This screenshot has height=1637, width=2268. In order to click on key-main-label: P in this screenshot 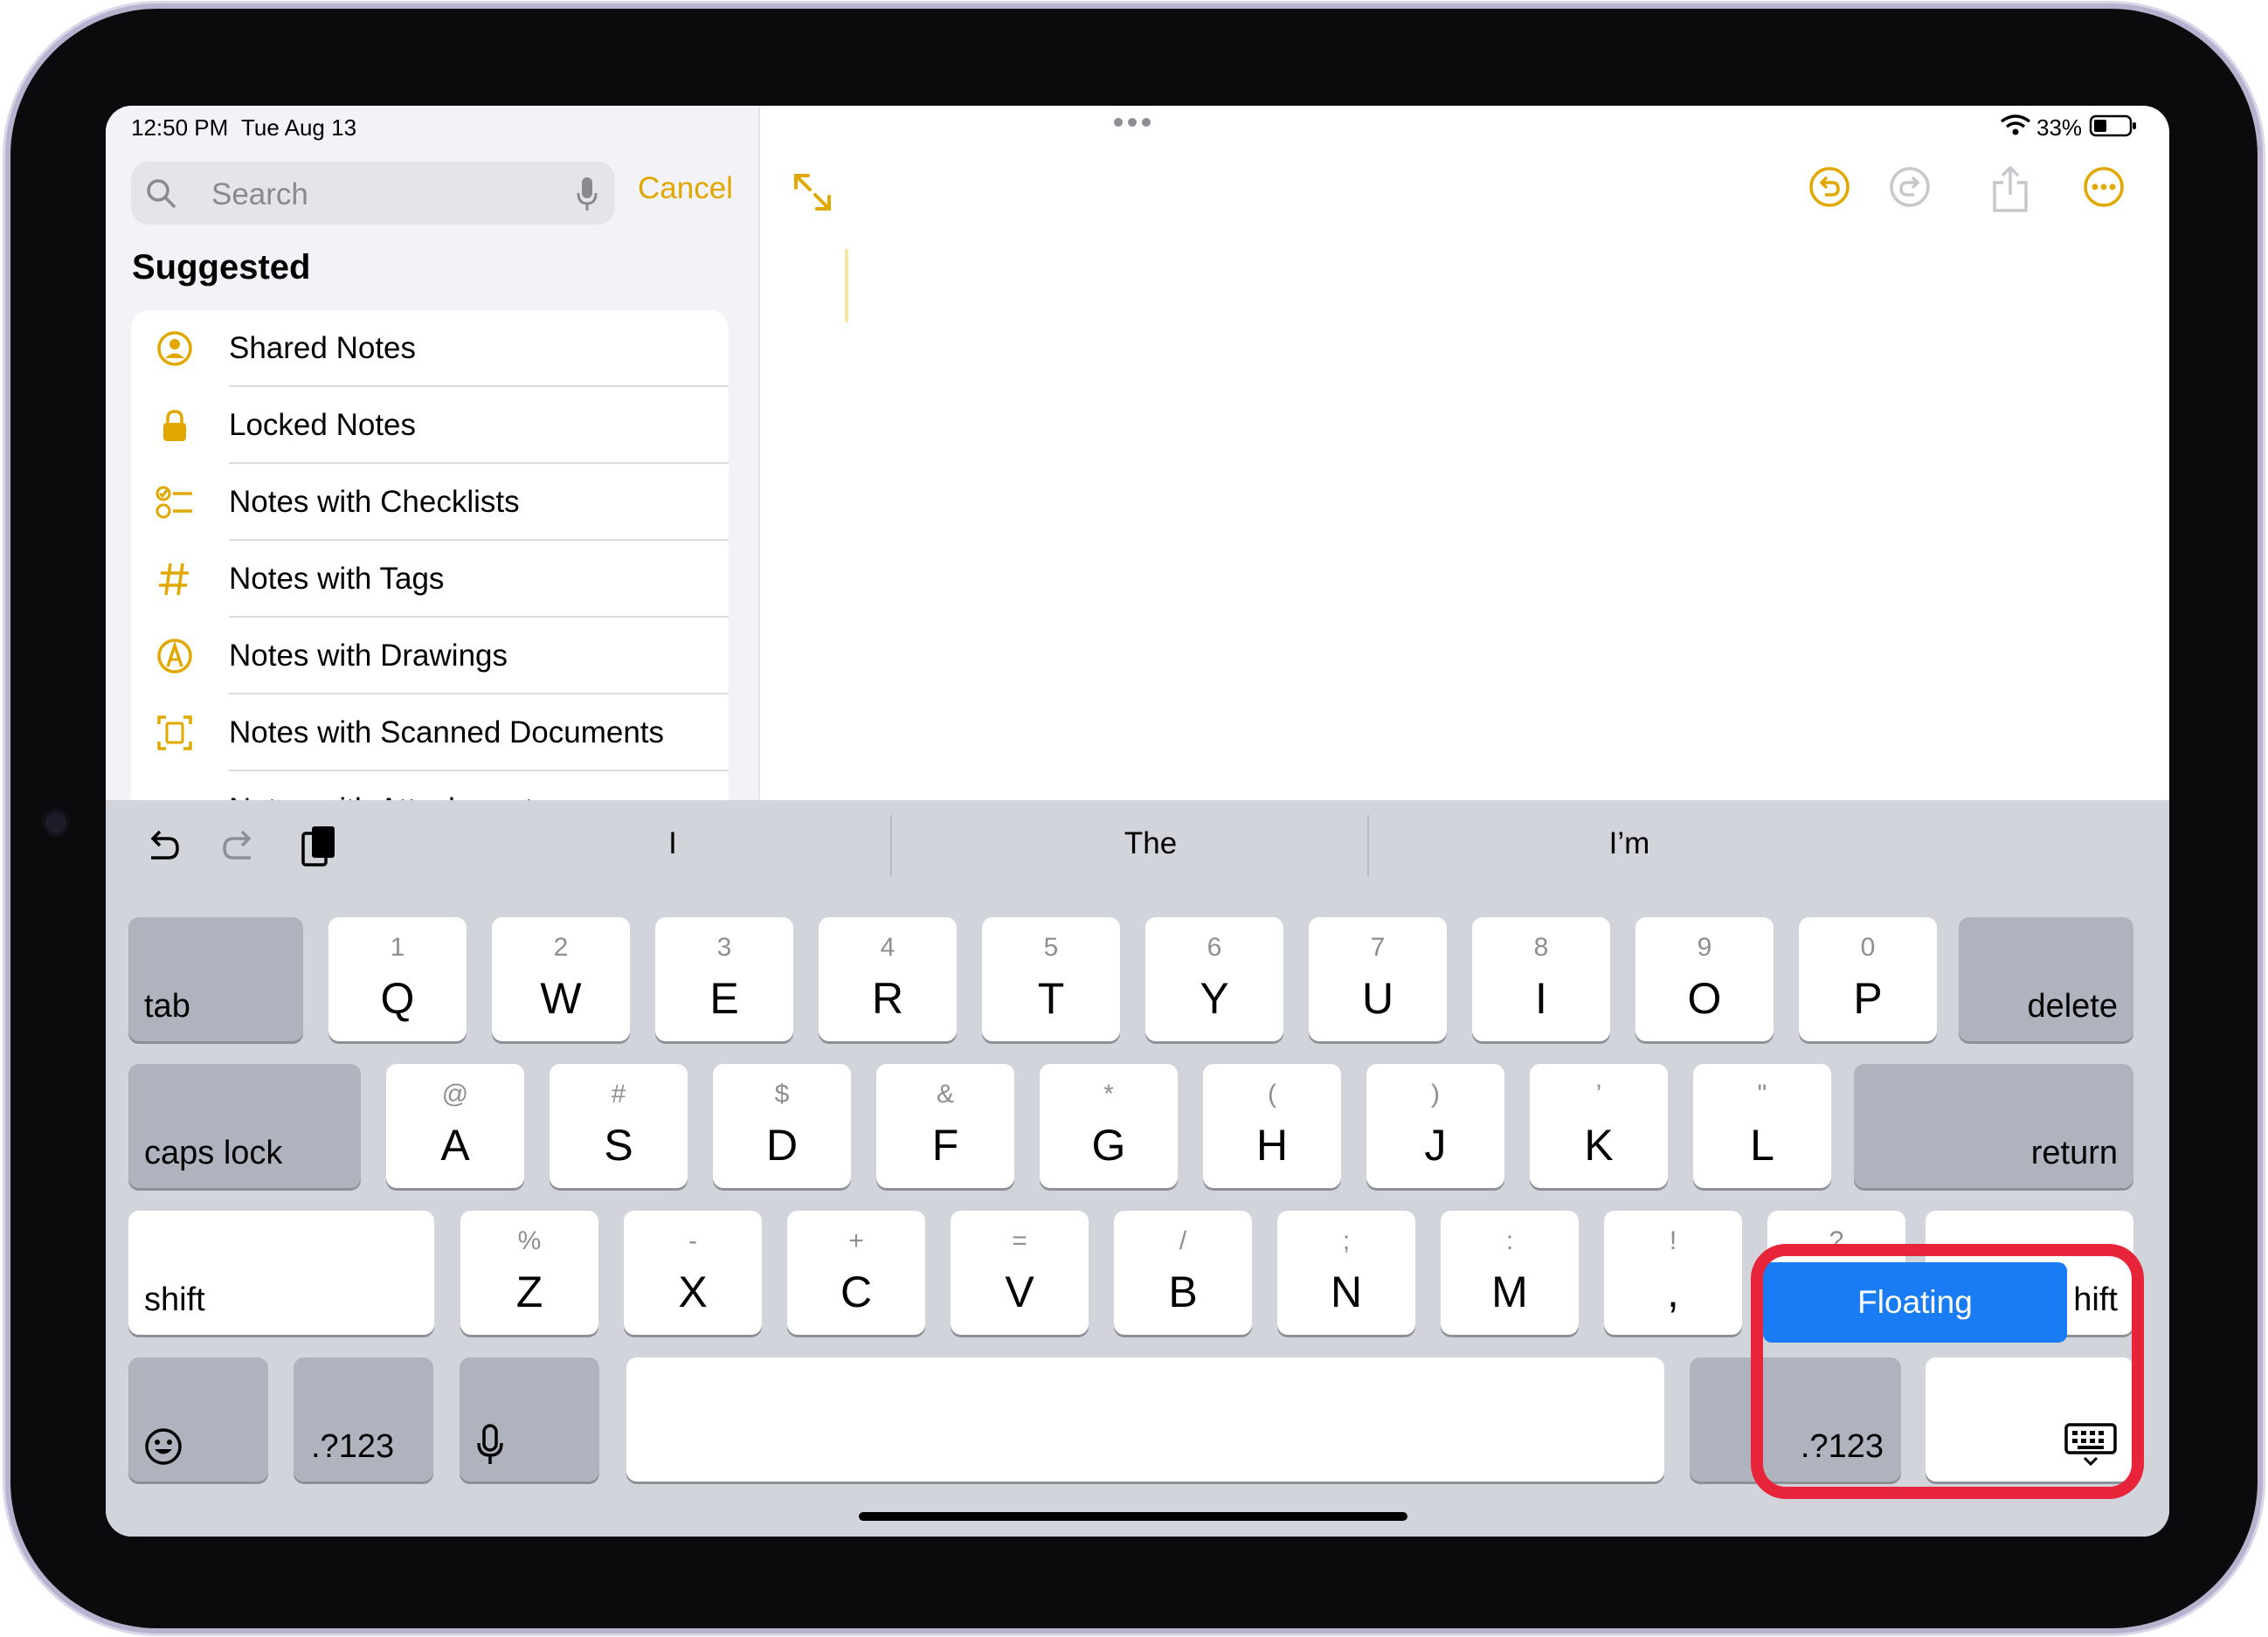, I will do `click(1868, 999)`.